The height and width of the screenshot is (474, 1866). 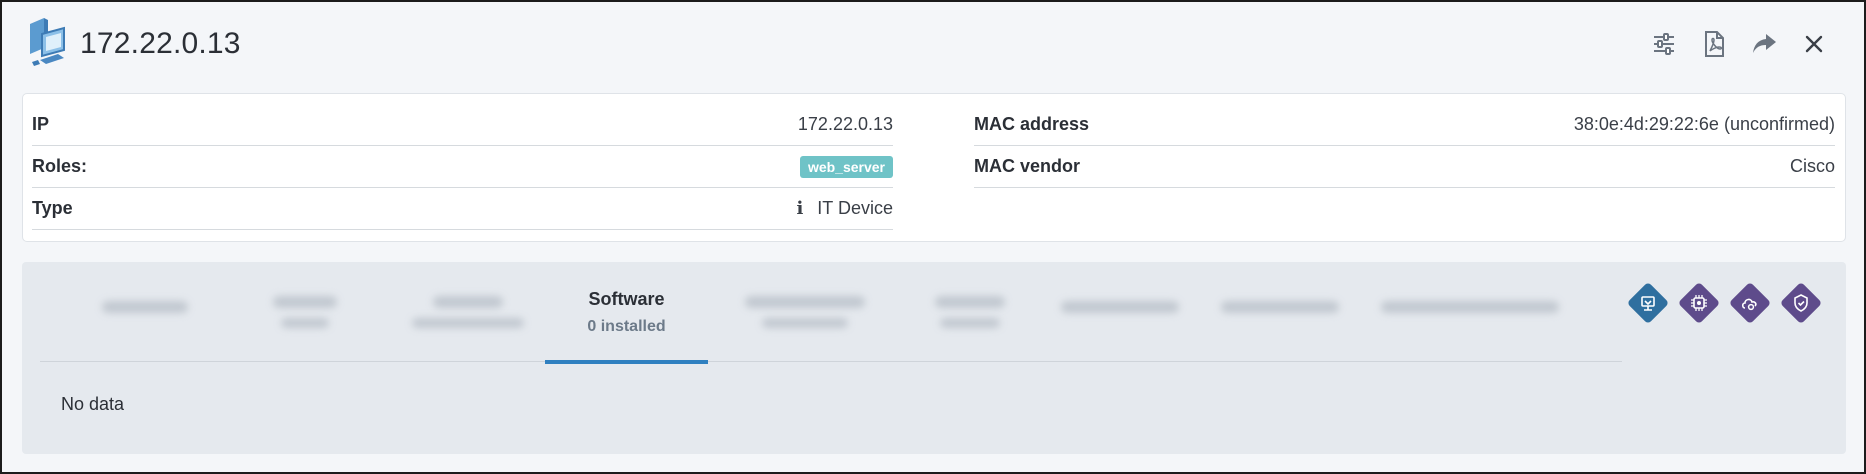 I want to click on info-row-roles: Roles: web_server, so click(x=462, y=167).